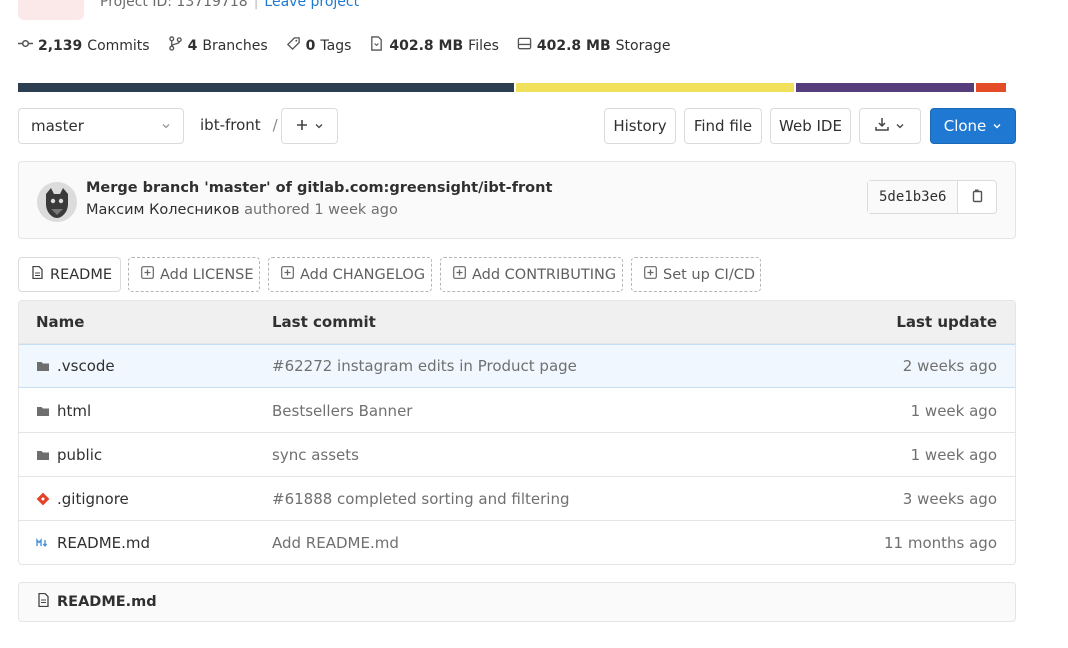 This screenshot has height=648, width=1068. I want to click on add-contributing-button: Add CONTRIBUTING, so click(531, 274).